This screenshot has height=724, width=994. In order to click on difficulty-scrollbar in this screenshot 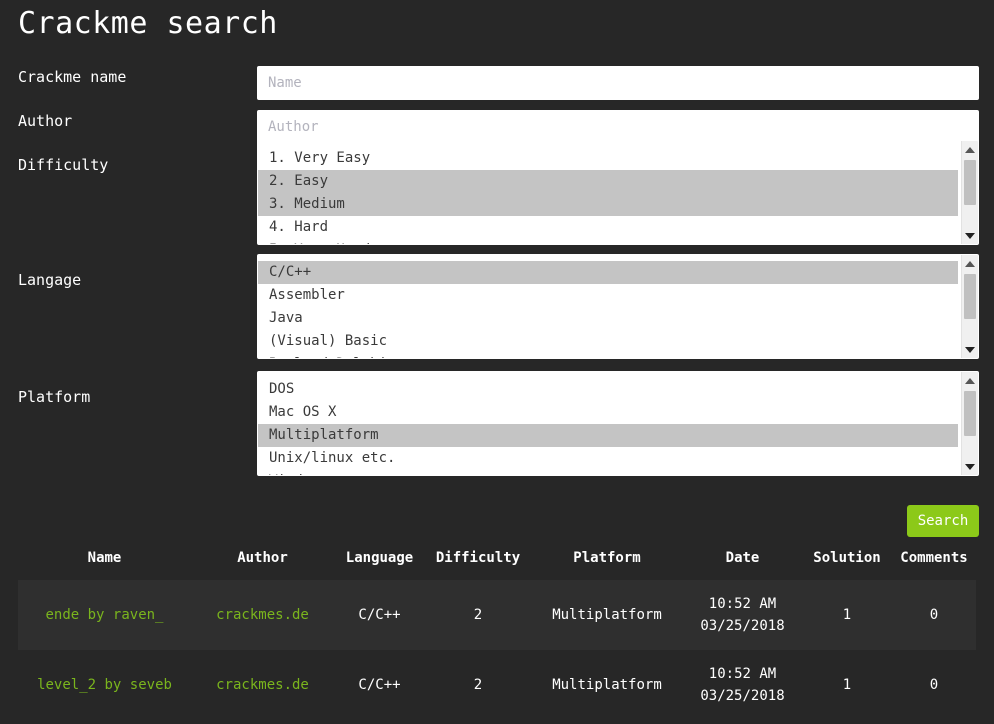, I will do `click(969, 192)`.